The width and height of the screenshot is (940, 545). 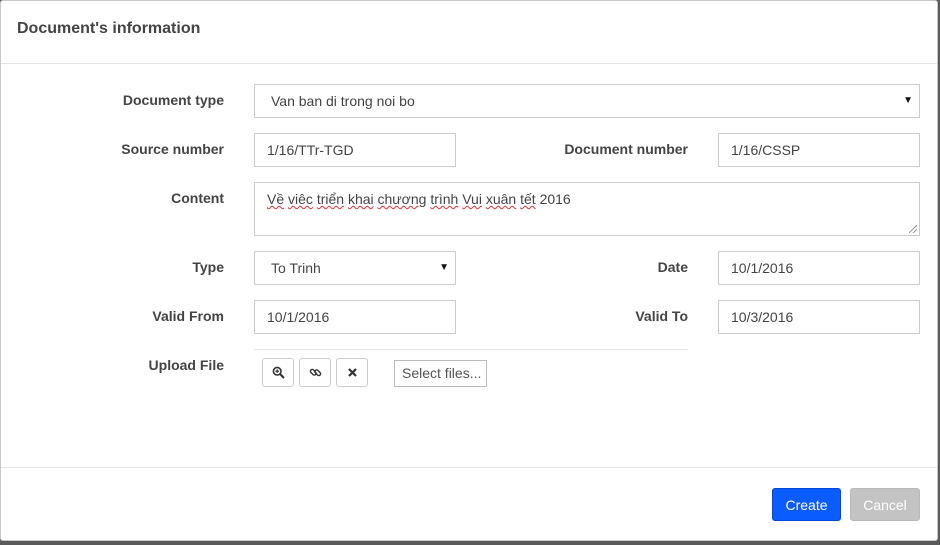 I want to click on upload-file-label: Upload File, so click(x=186, y=365).